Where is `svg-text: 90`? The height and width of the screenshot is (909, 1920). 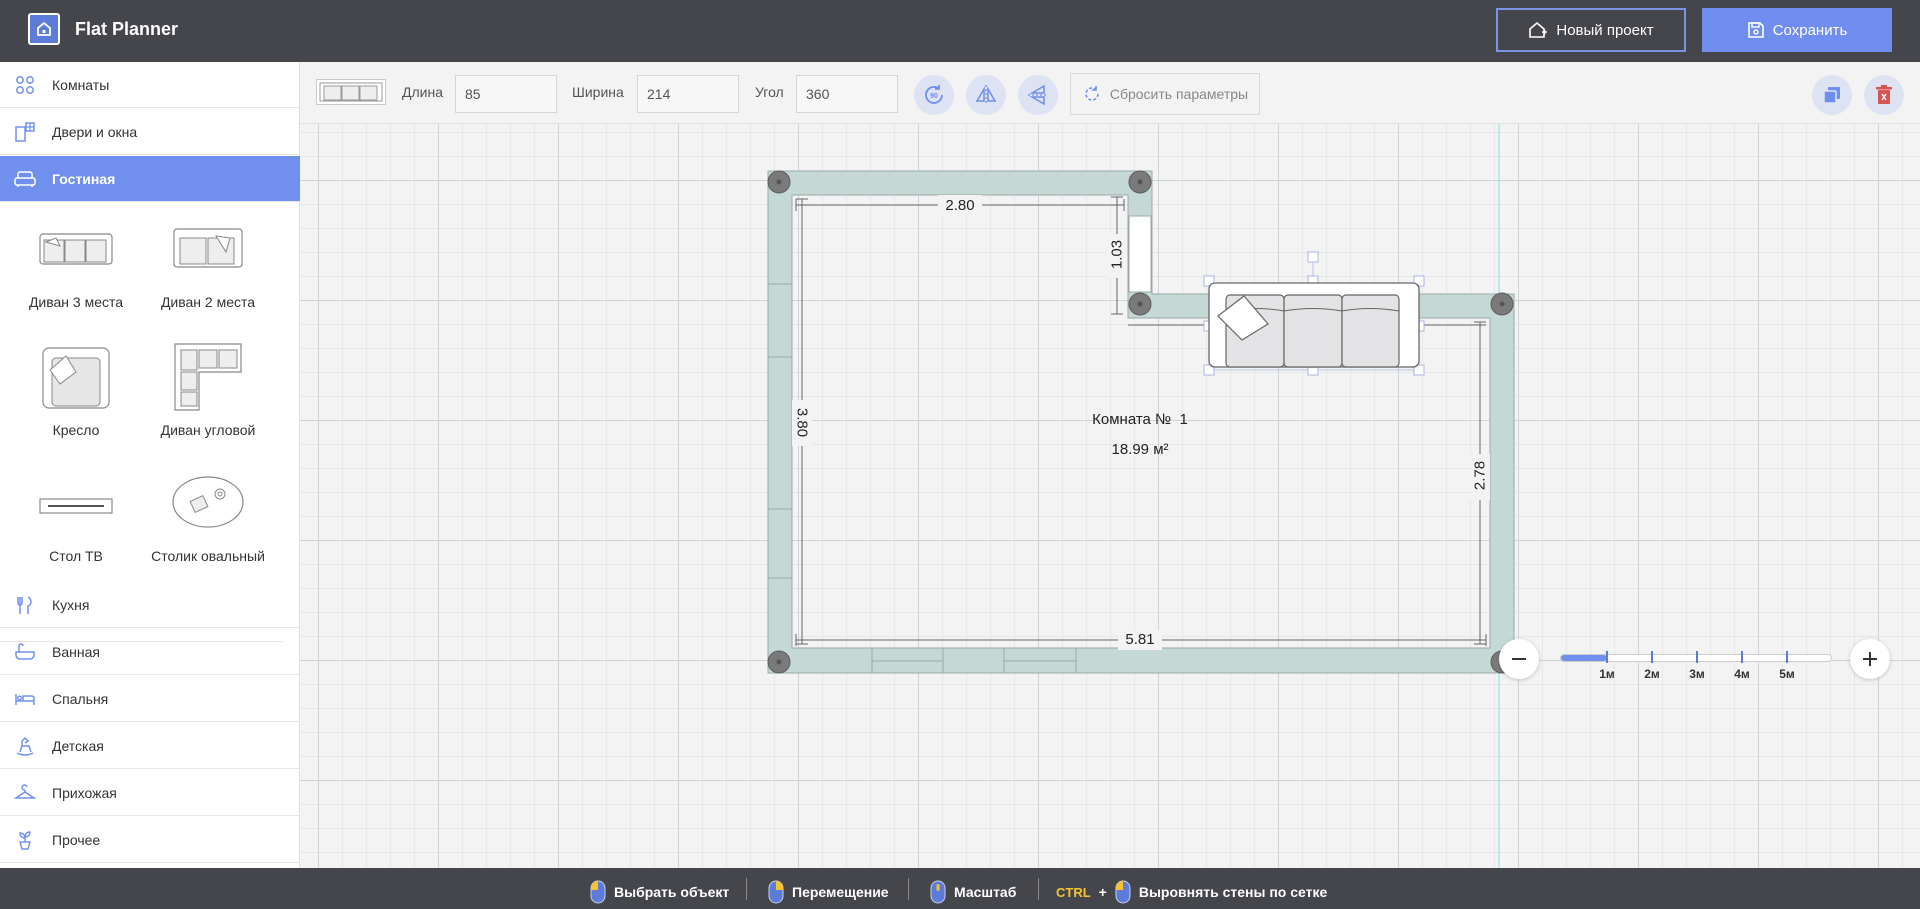 svg-text: 90 is located at coordinates (934, 96).